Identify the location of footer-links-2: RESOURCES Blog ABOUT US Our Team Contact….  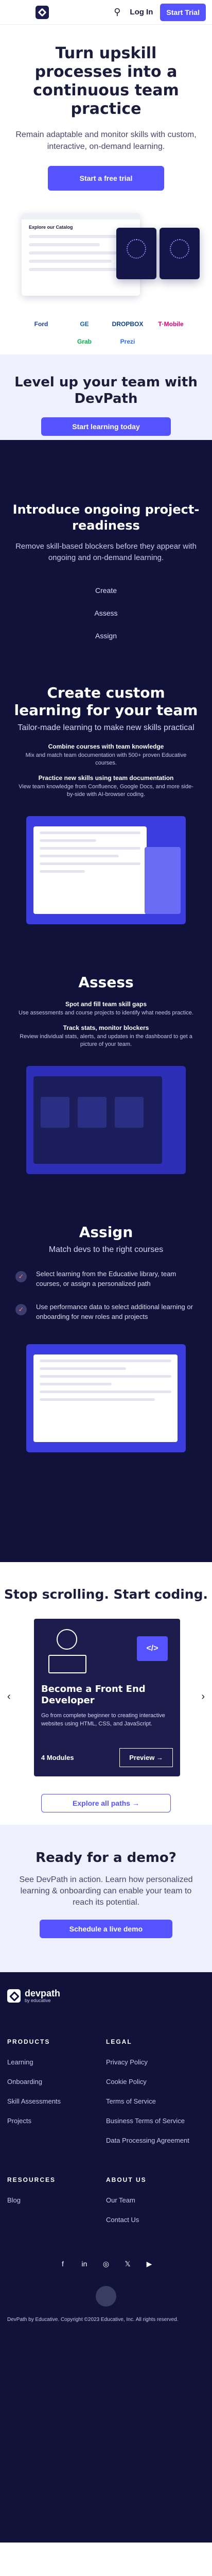
(106, 2205).